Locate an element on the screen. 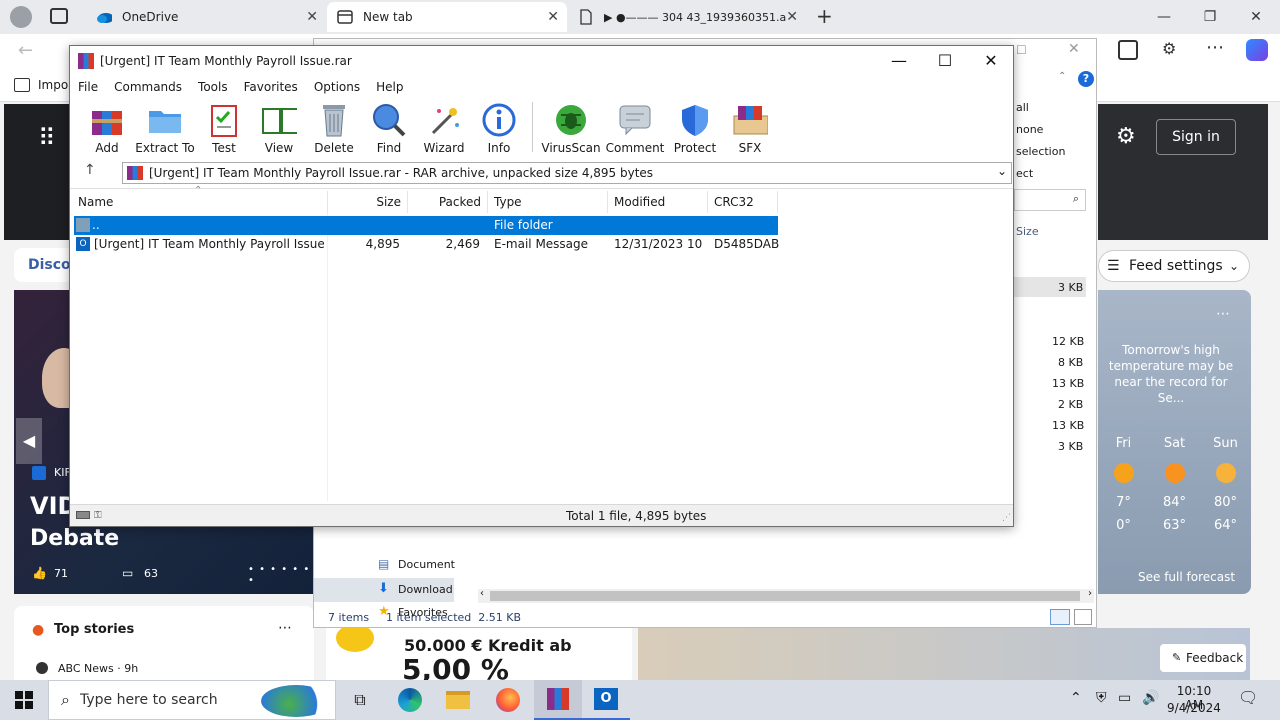 This screenshot has width=1280, height=720. table-row-parent-folder: .. File folder is located at coordinates (426, 225).